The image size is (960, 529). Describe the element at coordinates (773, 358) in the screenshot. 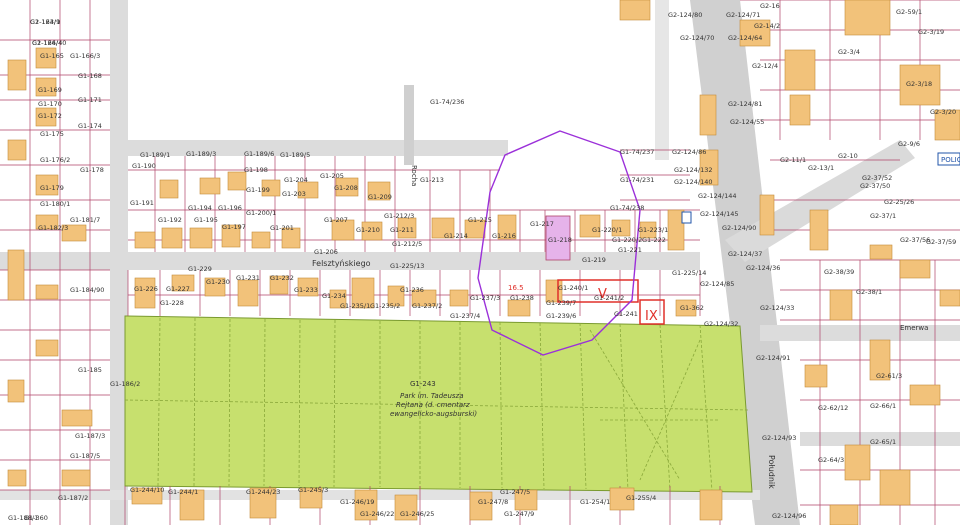

I see `parcel-label: G2-124/91` at that location.